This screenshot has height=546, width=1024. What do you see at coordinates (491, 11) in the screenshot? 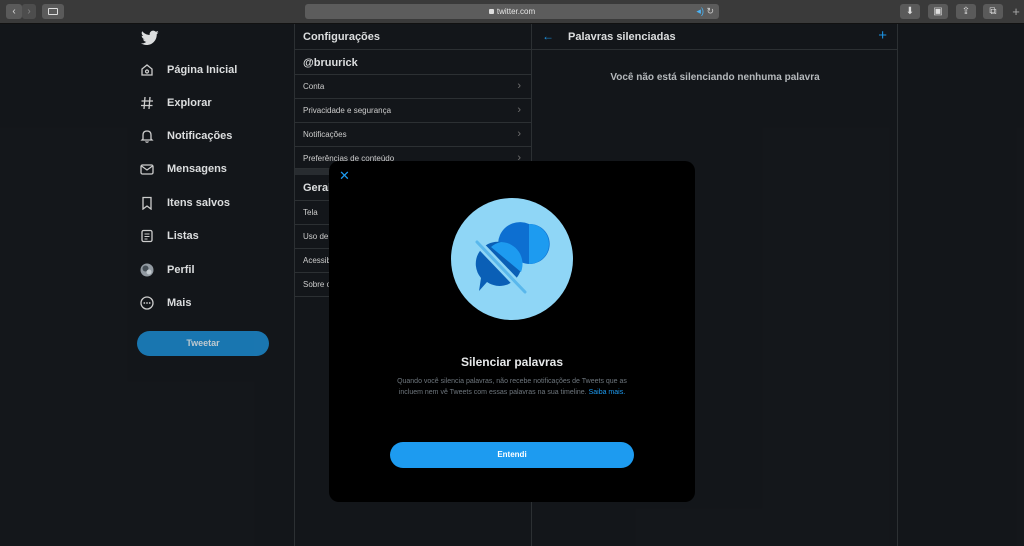
I see `lock-icon` at bounding box center [491, 11].